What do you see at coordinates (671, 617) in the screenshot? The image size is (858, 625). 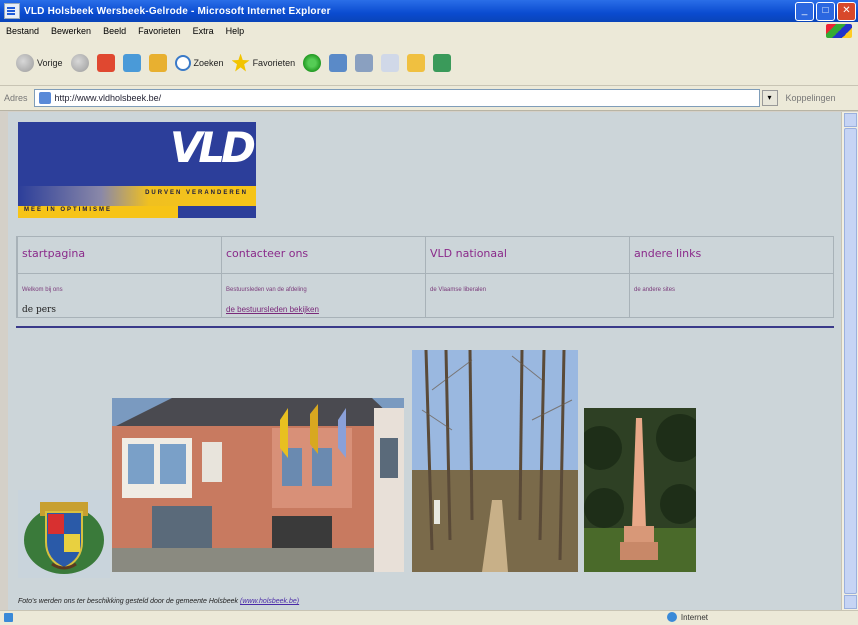 I see `internet-globe-icon` at bounding box center [671, 617].